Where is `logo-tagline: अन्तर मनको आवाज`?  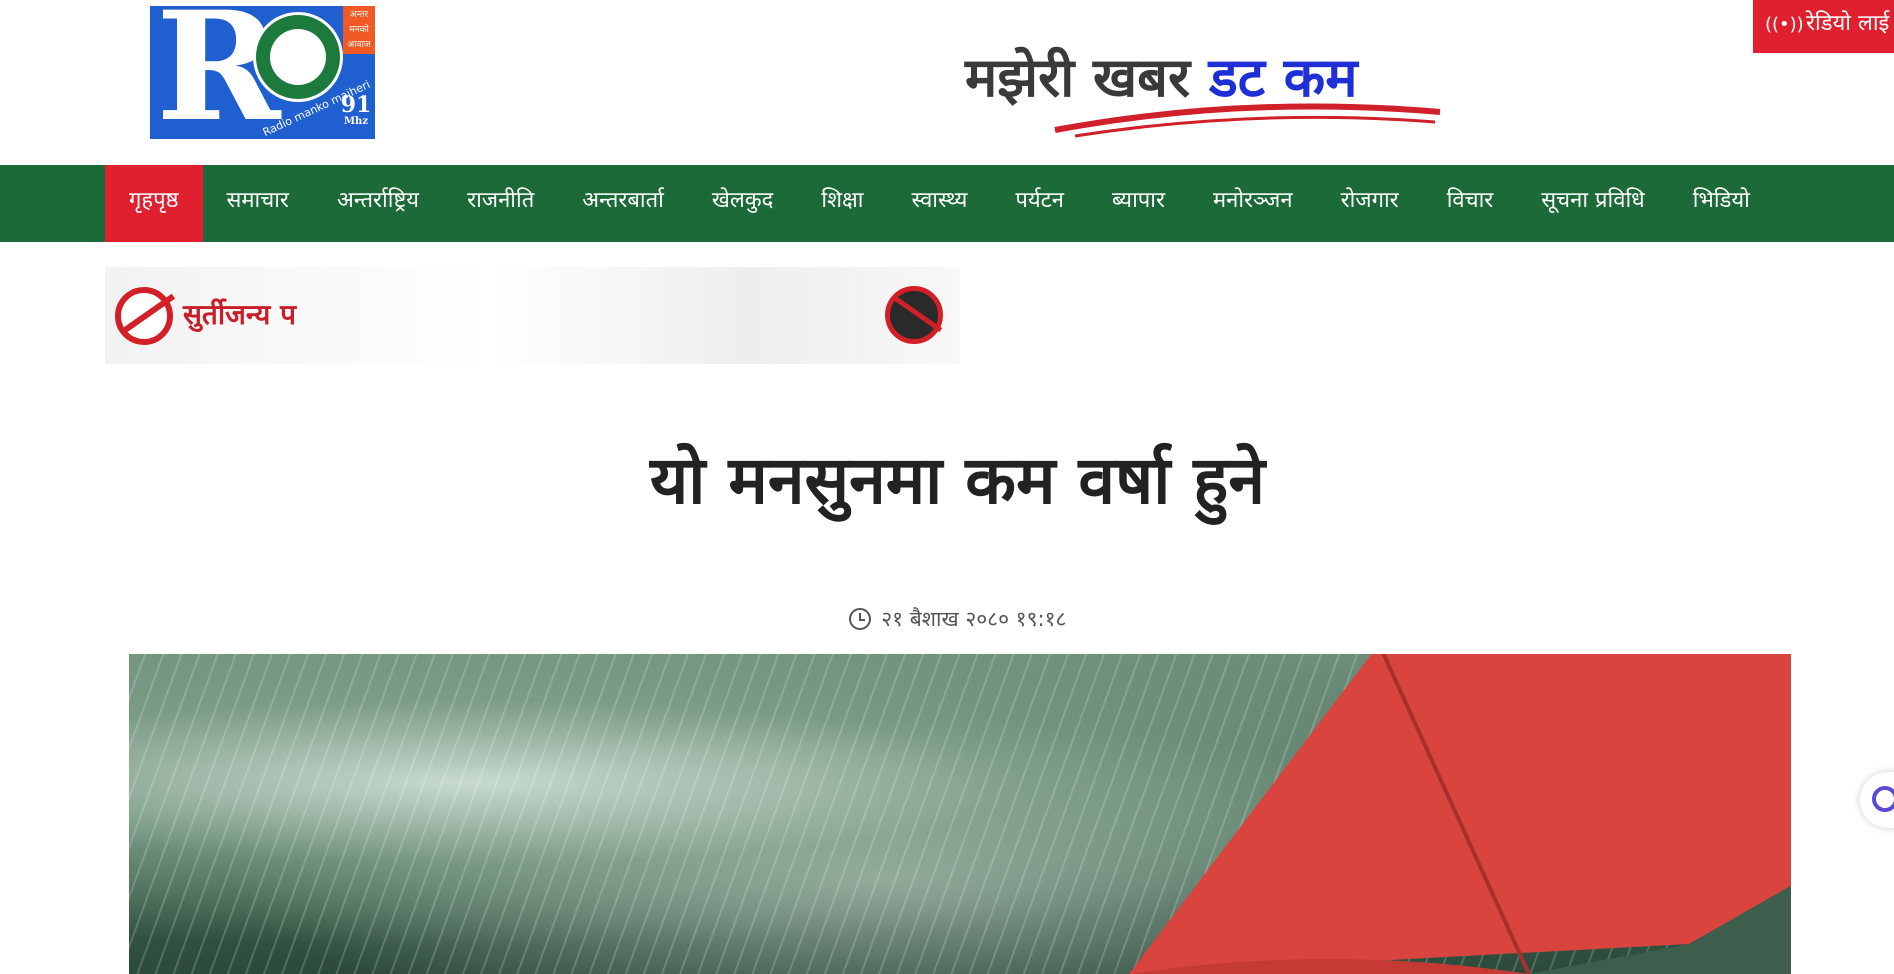
logo-tagline: अन्तर मनको आवाज is located at coordinates (359, 30).